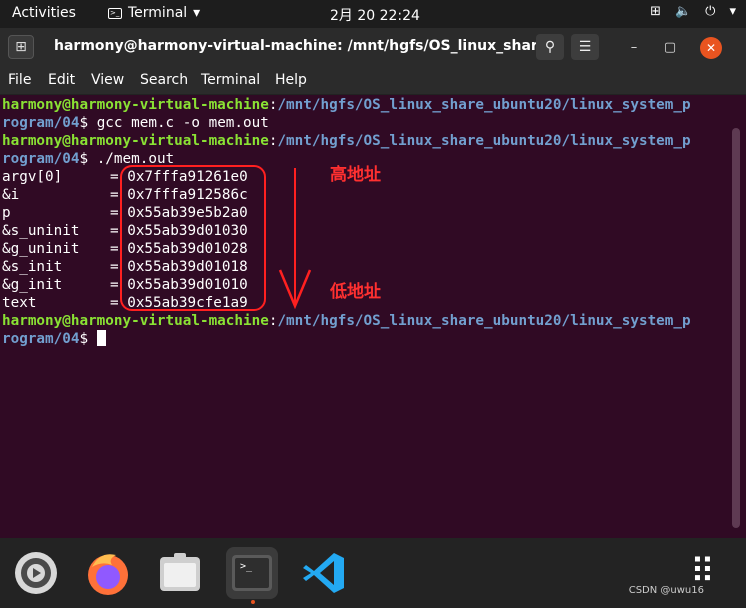  I want to click on firefox-icon, so click(108, 574).